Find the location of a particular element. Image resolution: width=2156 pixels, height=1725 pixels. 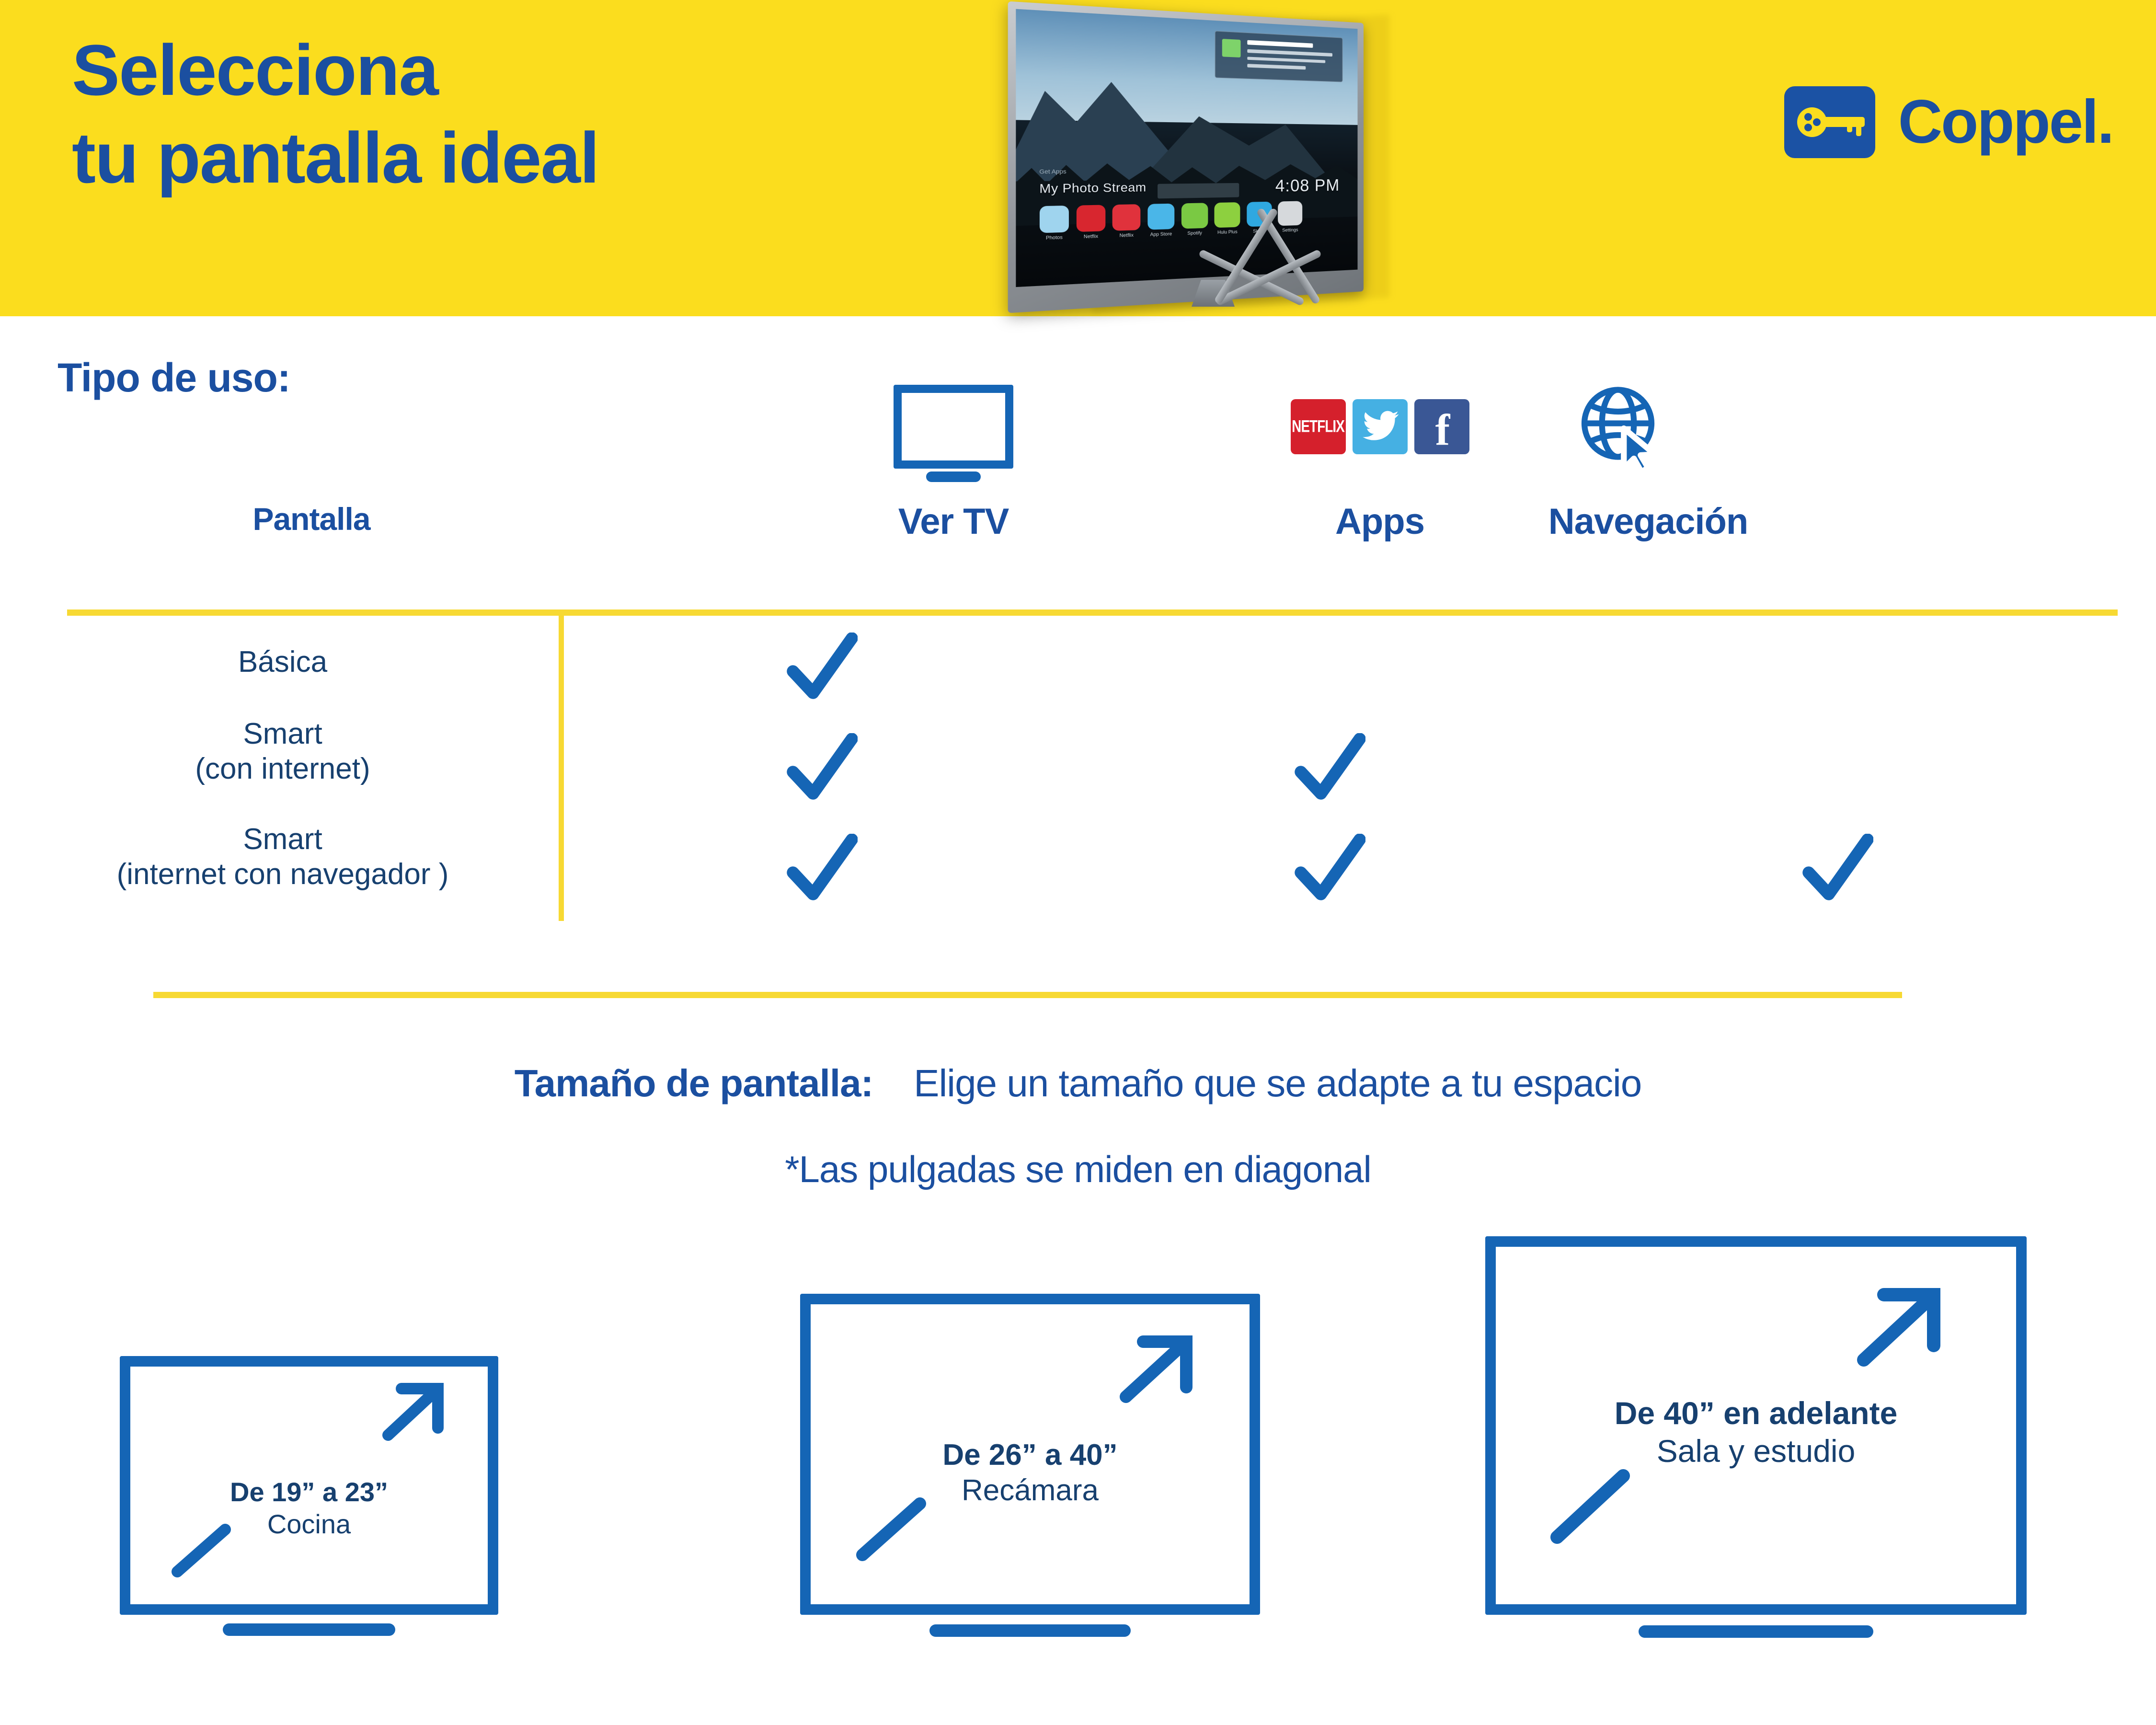

tv-dock-app: Photos is located at coordinates (1054, 223).